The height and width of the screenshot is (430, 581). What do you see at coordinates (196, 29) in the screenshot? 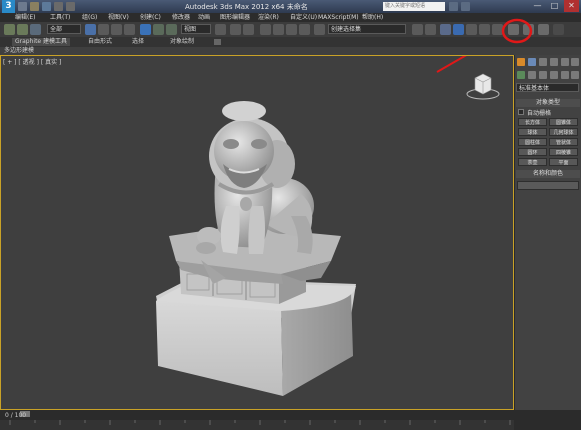
I see `reference-coordinate-dropdown: 视图` at bounding box center [196, 29].